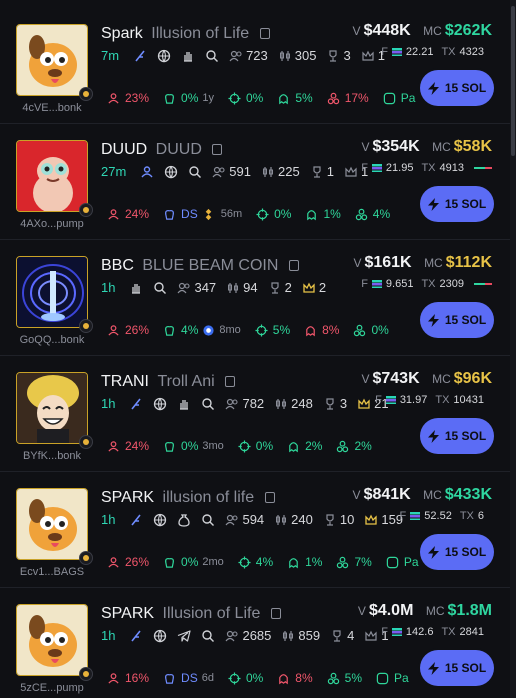 This screenshot has height=698, width=516. Describe the element at coordinates (441, 516) in the screenshot. I see `fees-tx: F 52.52 TX 6` at that location.